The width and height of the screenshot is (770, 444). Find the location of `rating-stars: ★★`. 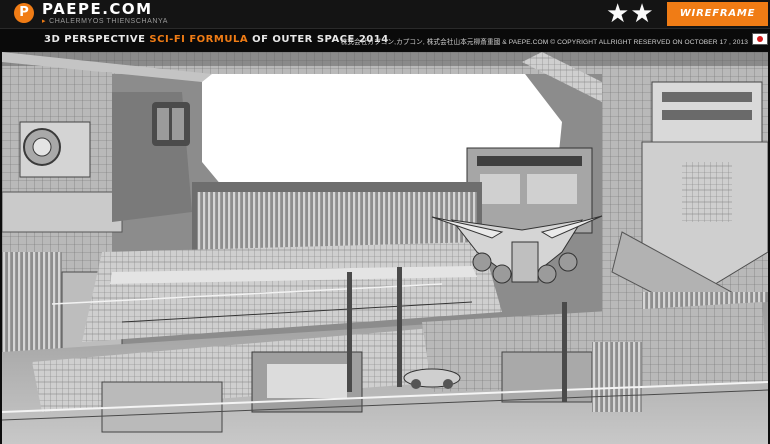

rating-stars: ★★ is located at coordinates (630, 14).